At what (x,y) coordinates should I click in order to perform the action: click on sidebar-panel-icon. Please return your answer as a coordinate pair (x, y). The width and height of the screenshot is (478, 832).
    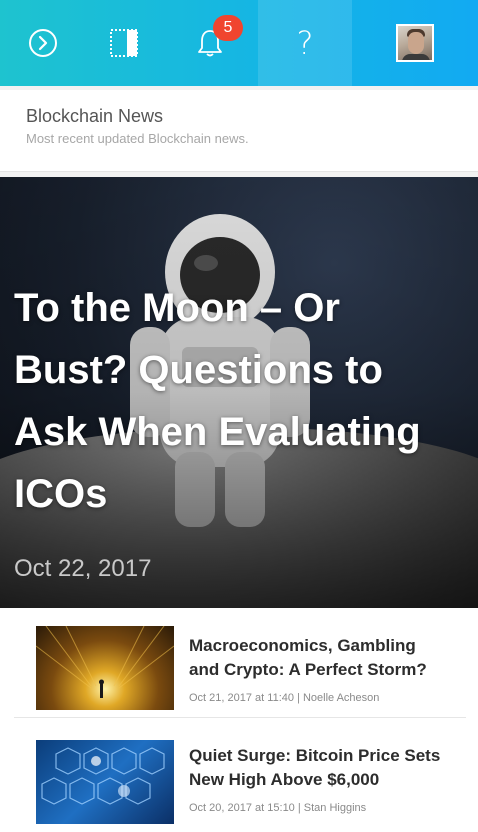
    Looking at the image, I should click on (124, 43).